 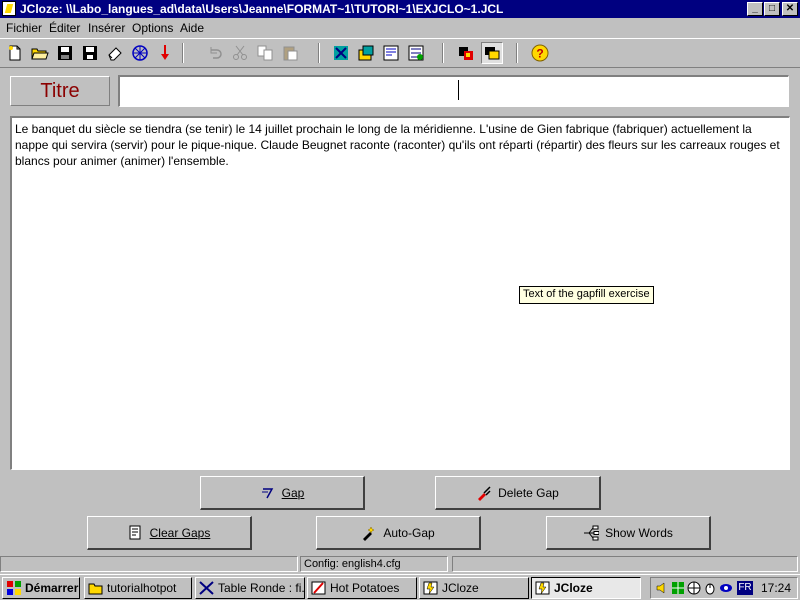 What do you see at coordinates (24, 28) in the screenshot?
I see `menu-fichier: Fichier` at bounding box center [24, 28].